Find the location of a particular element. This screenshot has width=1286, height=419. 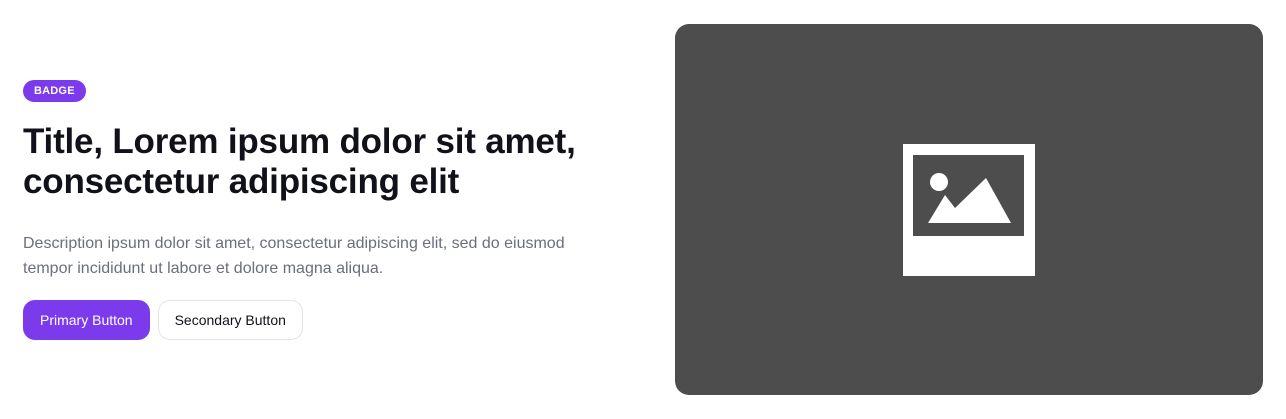

image-placeholder-icon is located at coordinates (969, 210).